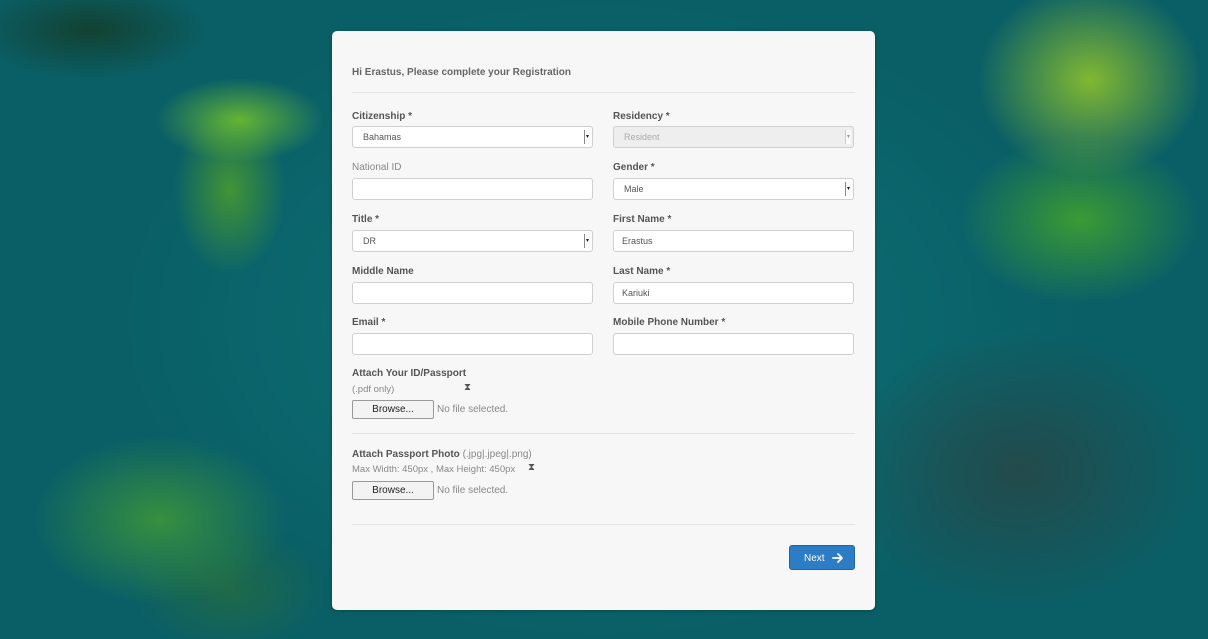 This screenshot has height=639, width=1208. What do you see at coordinates (733, 137) in the screenshot?
I see `residency-select: Resident ▾` at bounding box center [733, 137].